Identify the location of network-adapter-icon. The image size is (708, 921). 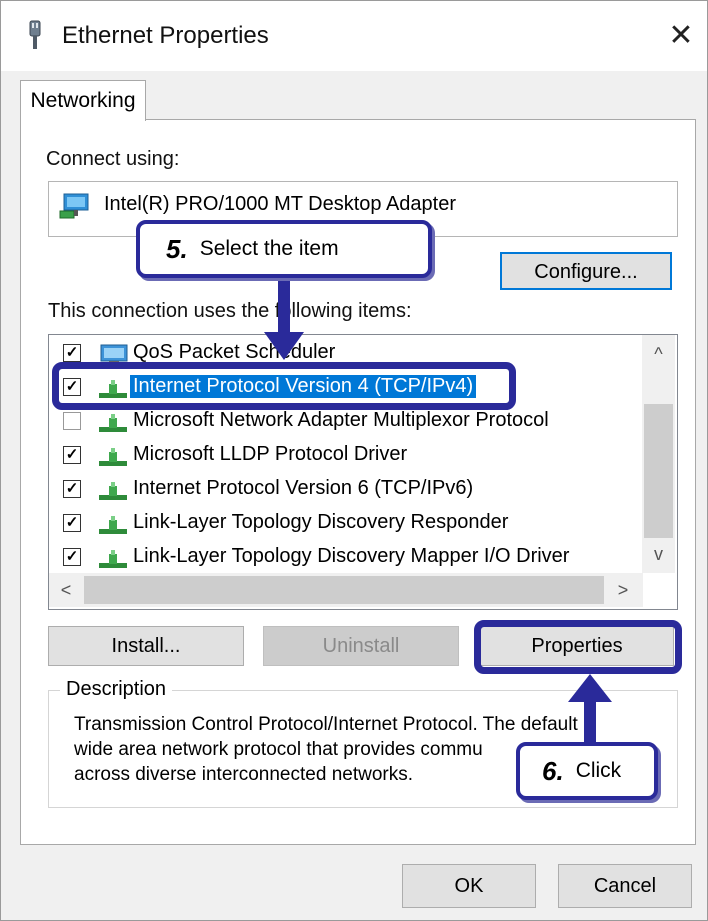
(74, 206).